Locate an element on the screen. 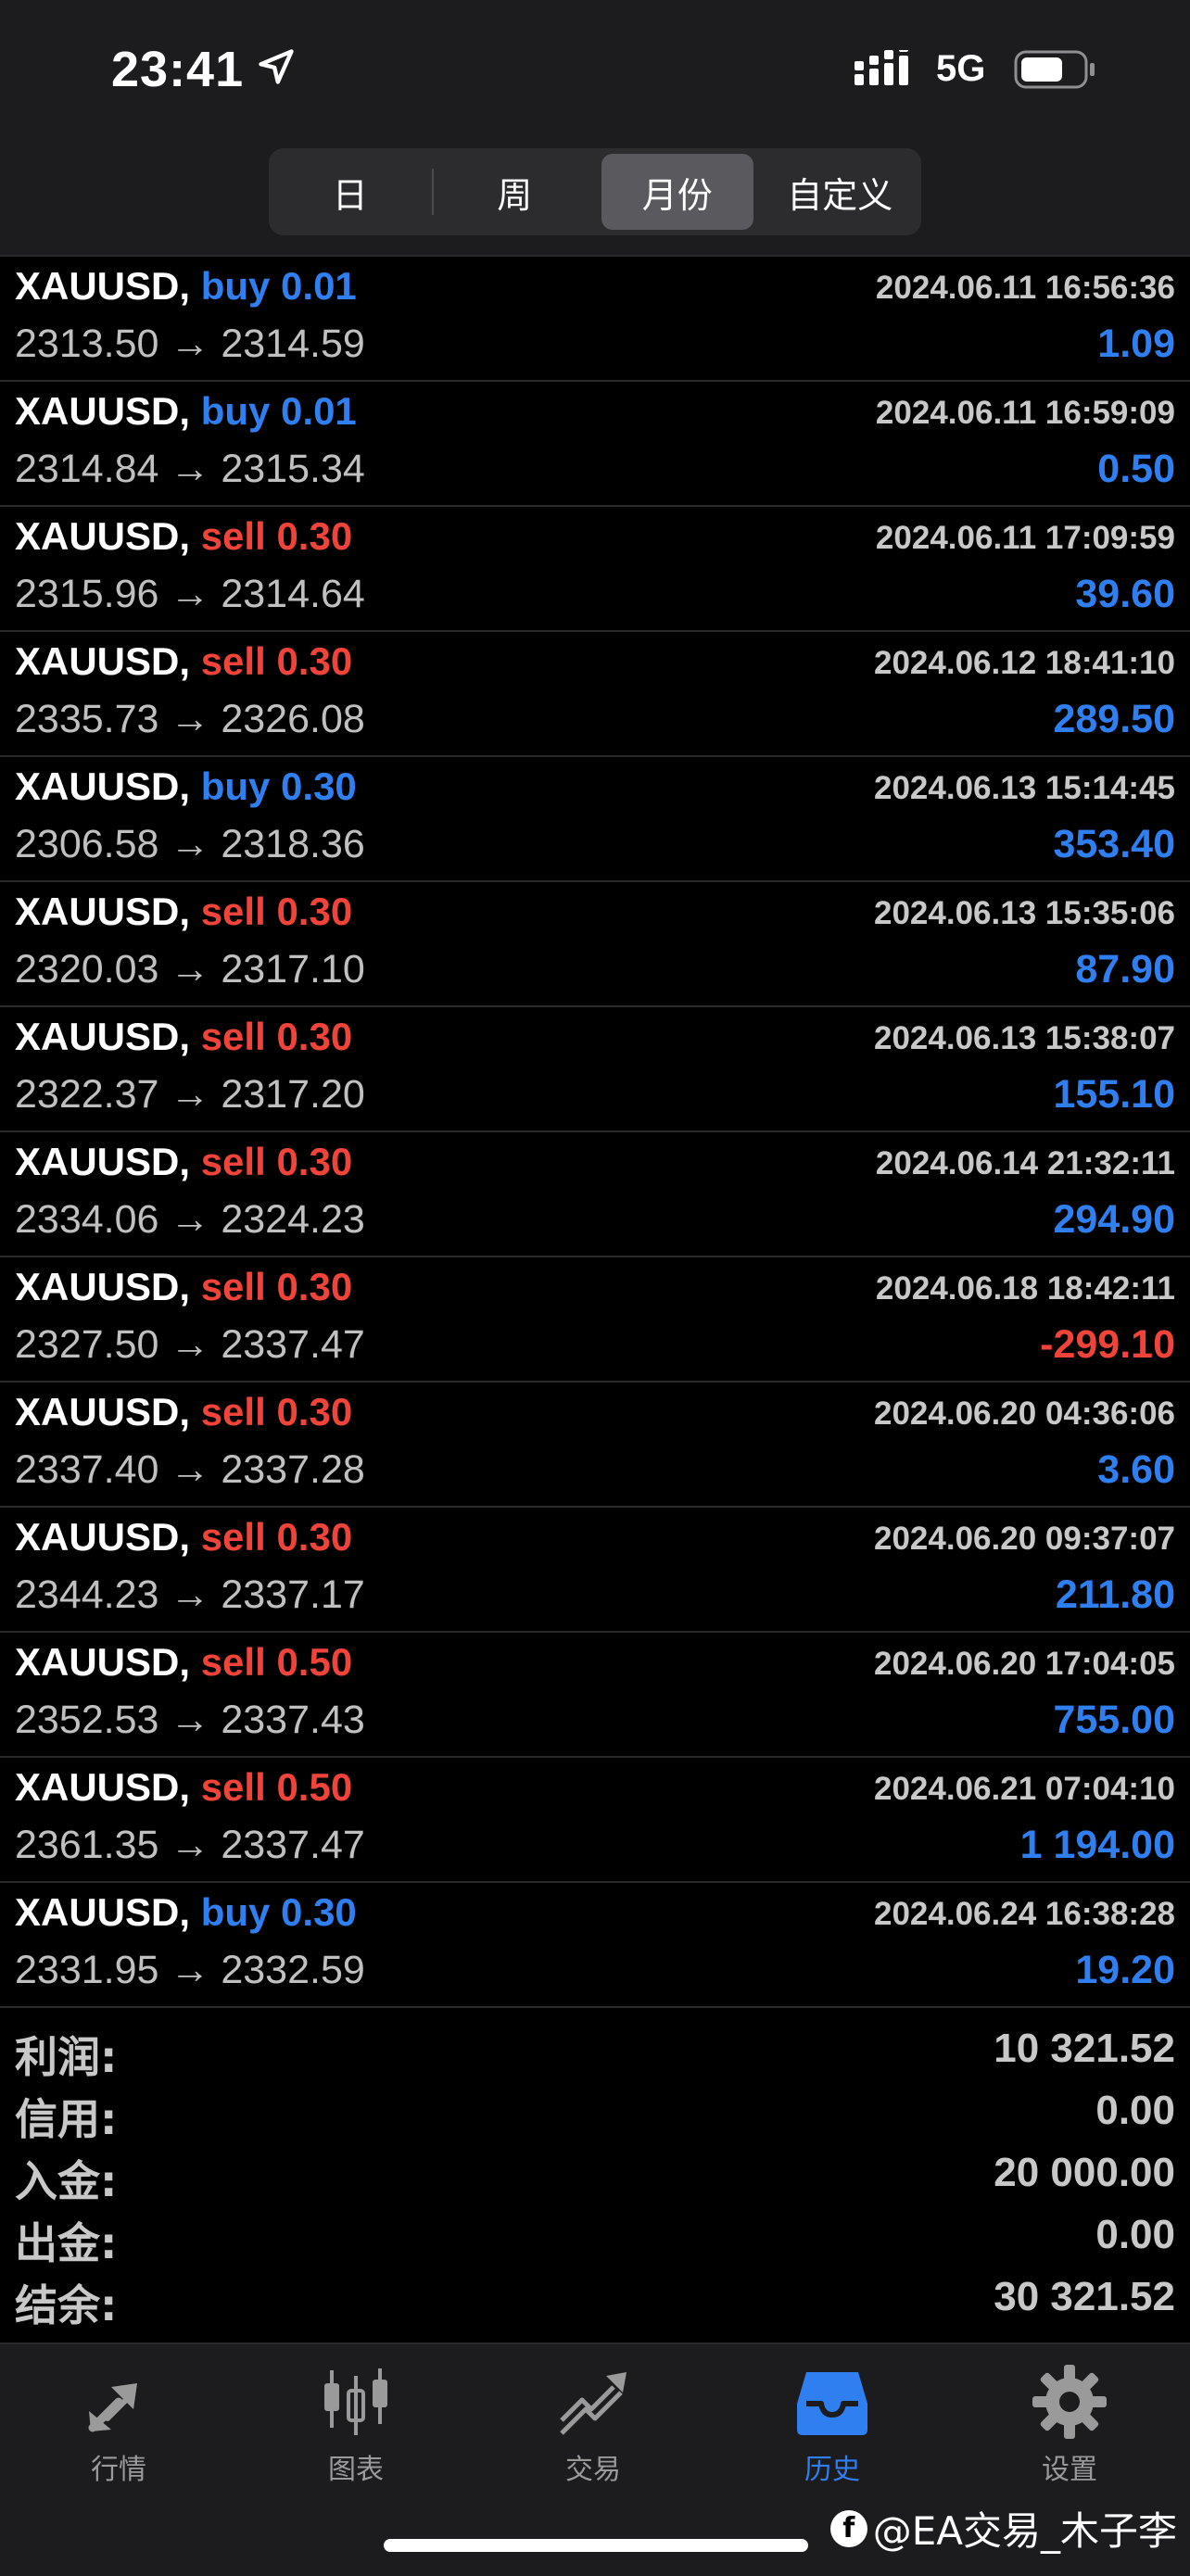 Image resolution: width=1190 pixels, height=2576 pixels. tab-label: 历史 is located at coordinates (832, 2470).